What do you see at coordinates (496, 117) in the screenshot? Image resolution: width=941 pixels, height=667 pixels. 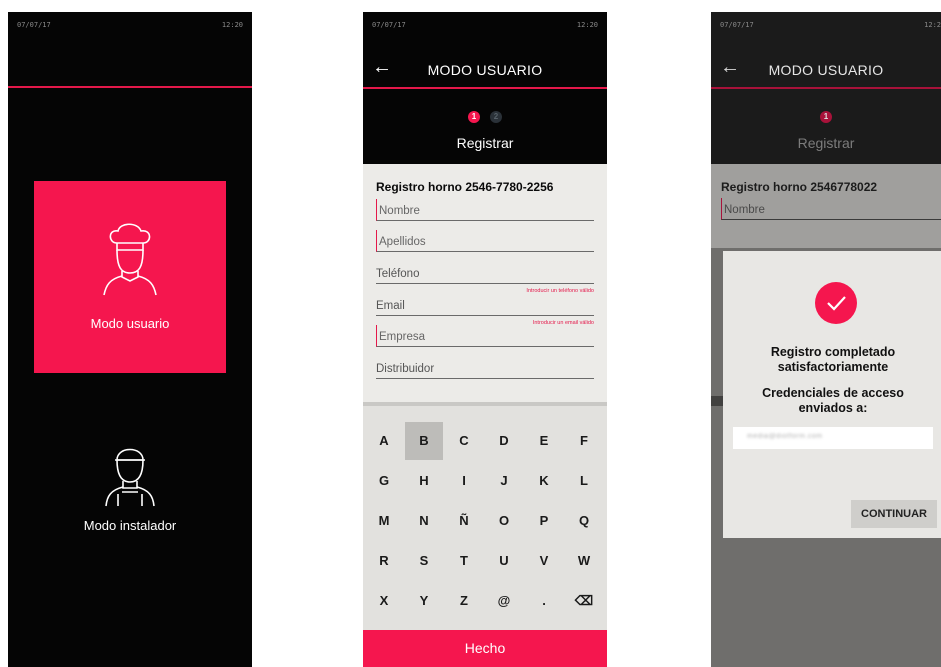 I see `step-2: 2` at bounding box center [496, 117].